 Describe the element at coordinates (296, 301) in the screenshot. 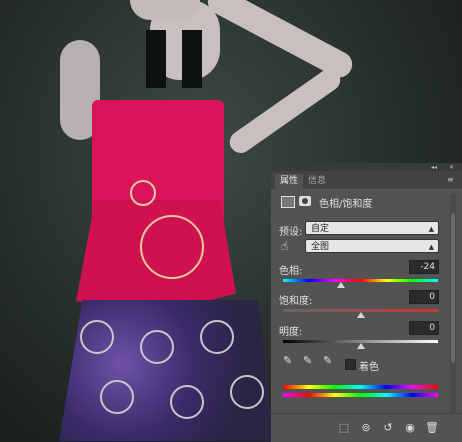

I see `saturation-label: 饱和度:` at that location.